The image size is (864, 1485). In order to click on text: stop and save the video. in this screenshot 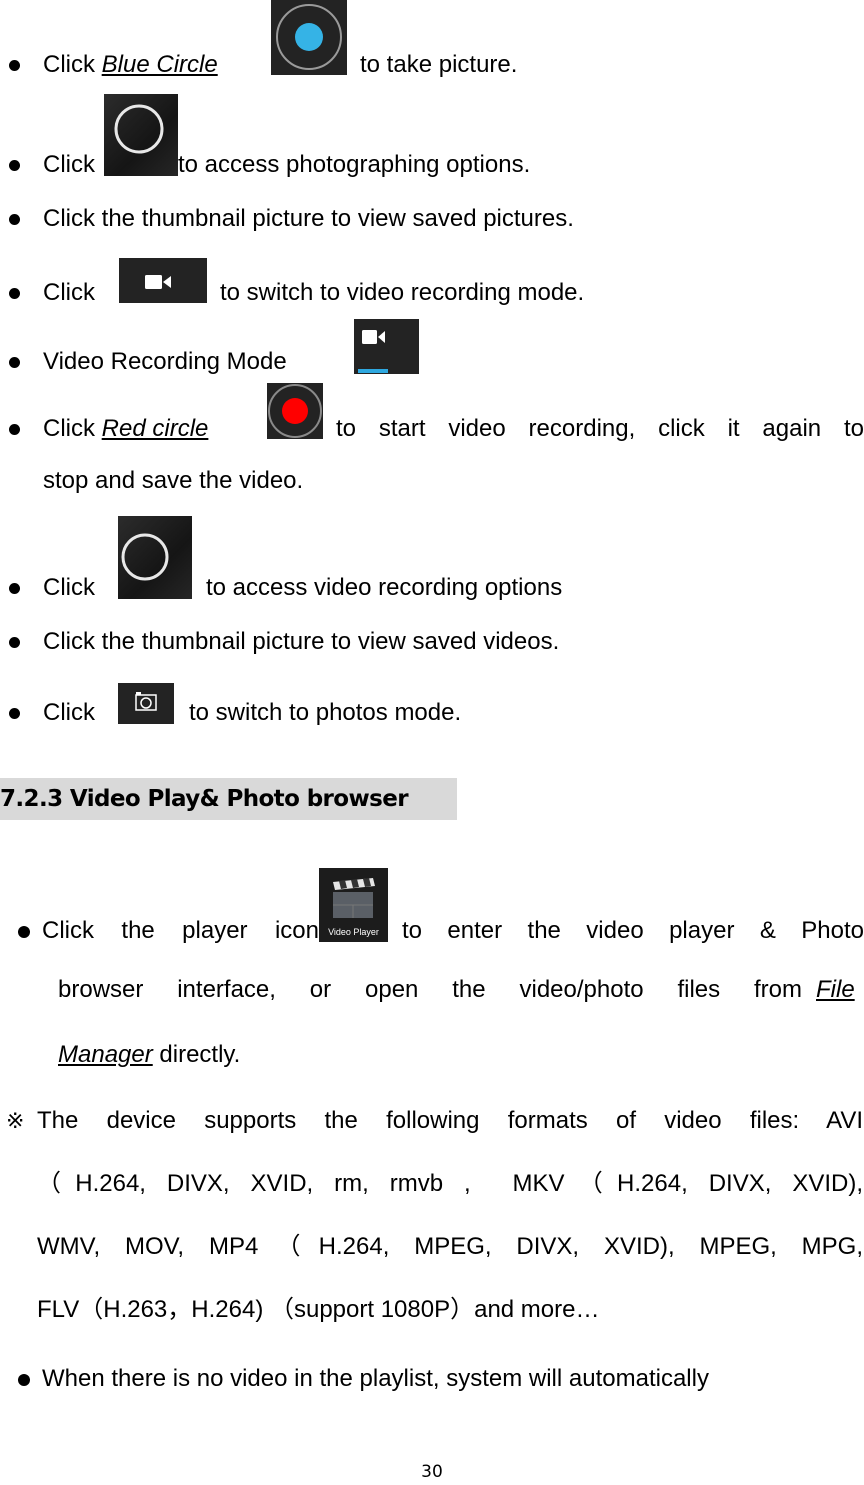, I will do `click(173, 480)`.